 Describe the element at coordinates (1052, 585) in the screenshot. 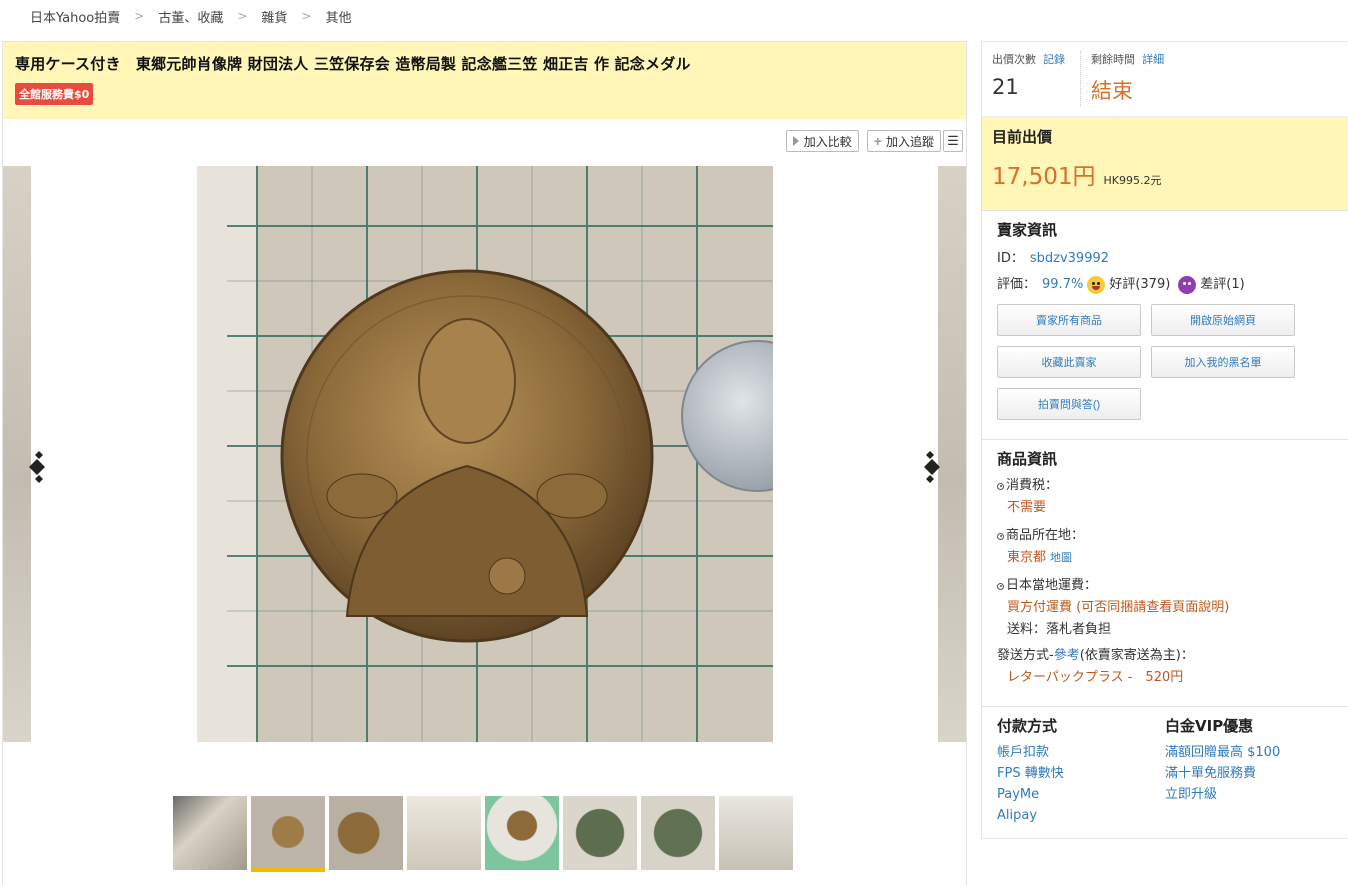

I see `shipping-label: 日本當地運費：` at that location.